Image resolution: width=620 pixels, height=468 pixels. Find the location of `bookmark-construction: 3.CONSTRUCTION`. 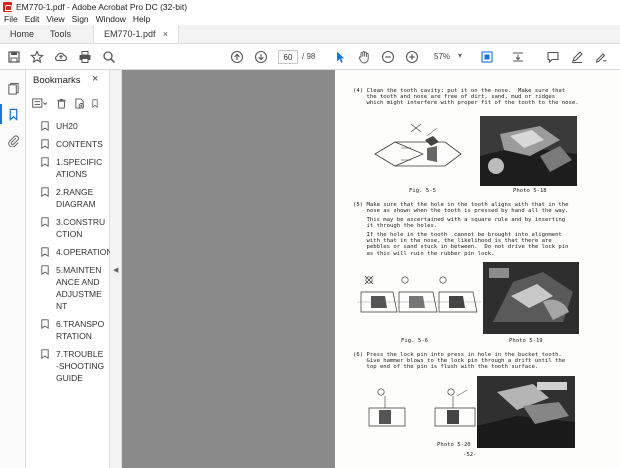

bookmark-construction: 3.CONSTRUCTION is located at coordinates (66, 228).